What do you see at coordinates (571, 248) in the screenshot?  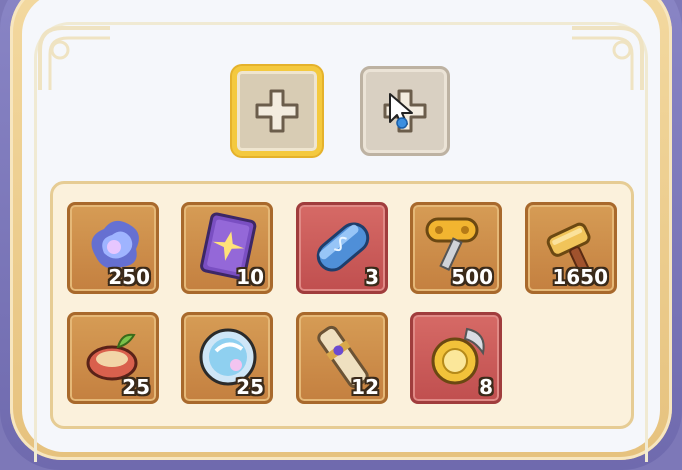 I see `item-slot-hammer: 1650` at bounding box center [571, 248].